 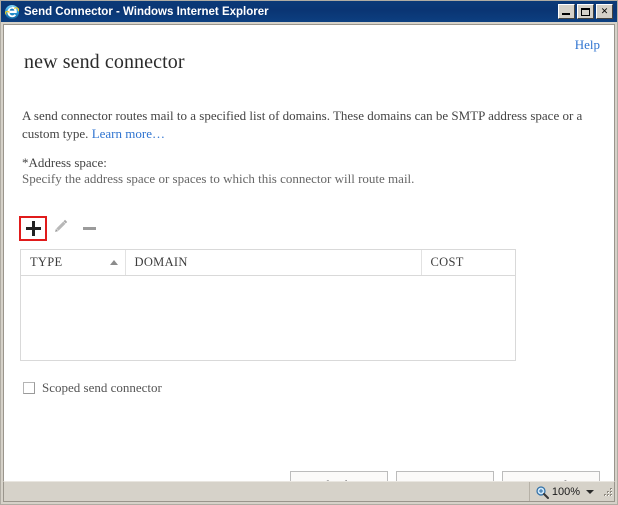 I want to click on cancel-button: cancel, so click(x=551, y=476).